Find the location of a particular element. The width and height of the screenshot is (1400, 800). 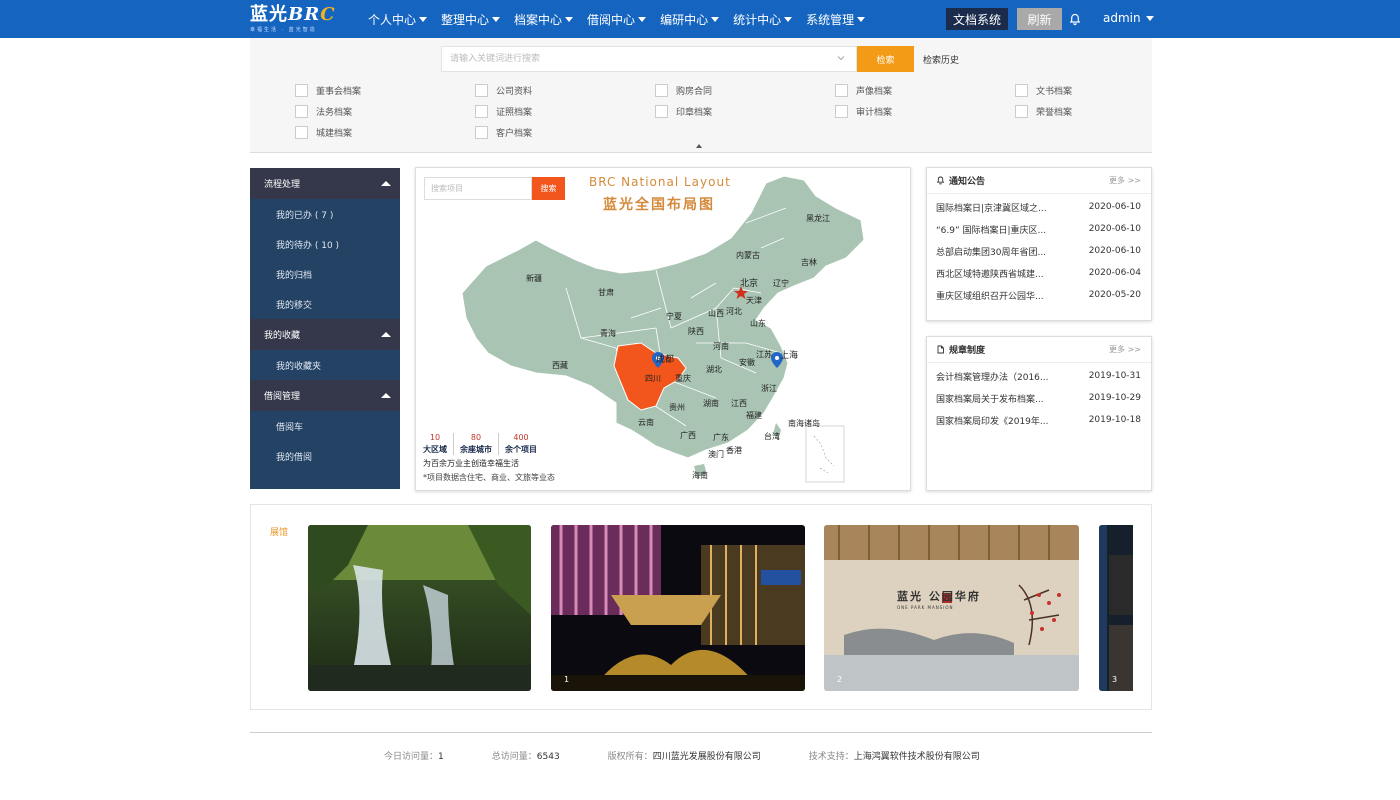

map-search-button: 搜索 is located at coordinates (548, 188).